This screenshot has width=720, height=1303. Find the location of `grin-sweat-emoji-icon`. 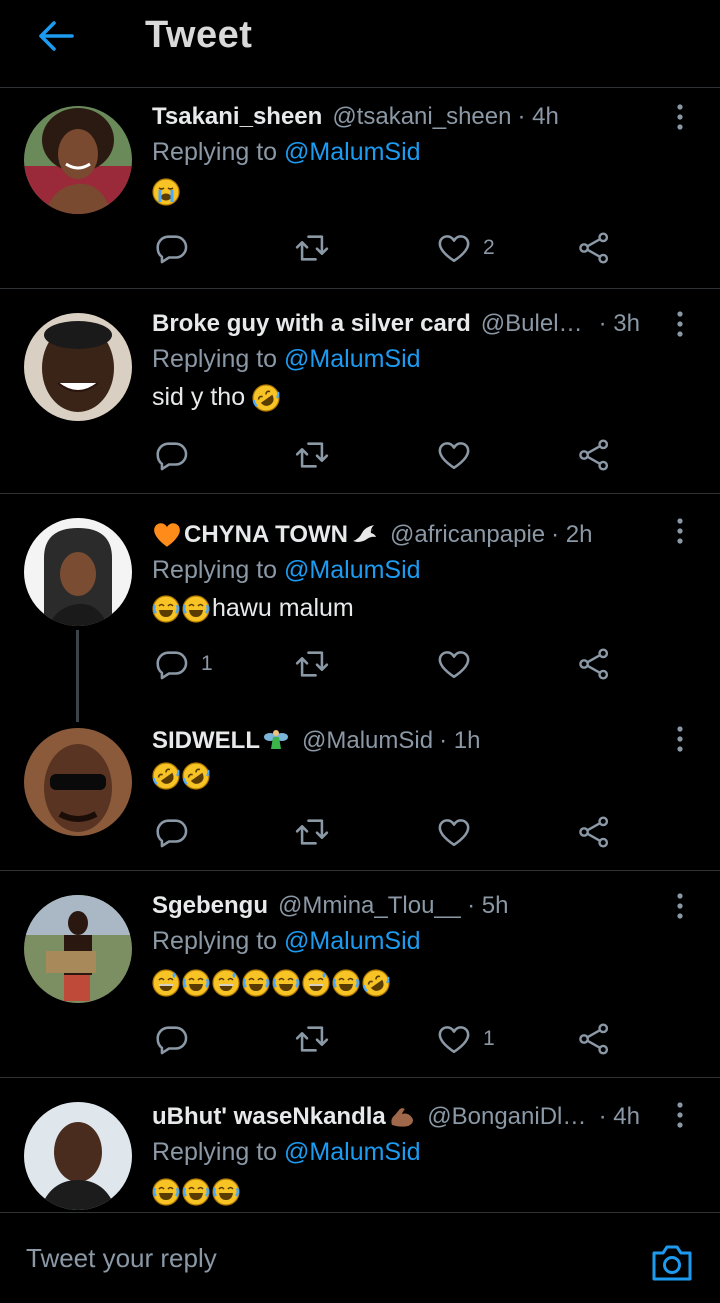

grin-sweat-emoji-icon is located at coordinates (316, 983).